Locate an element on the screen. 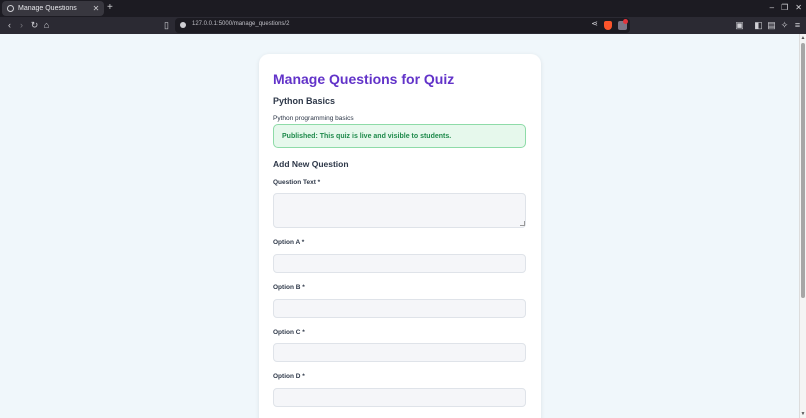 This screenshot has width=806, height=418. option-d-input is located at coordinates (399, 397).